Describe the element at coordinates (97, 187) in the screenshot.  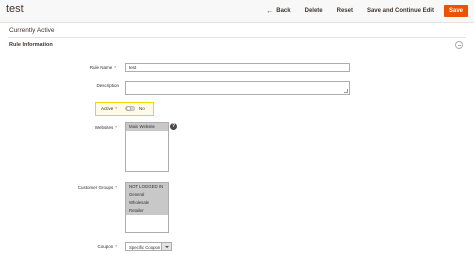
I see `customer-groups-label: Customer Groups *` at that location.